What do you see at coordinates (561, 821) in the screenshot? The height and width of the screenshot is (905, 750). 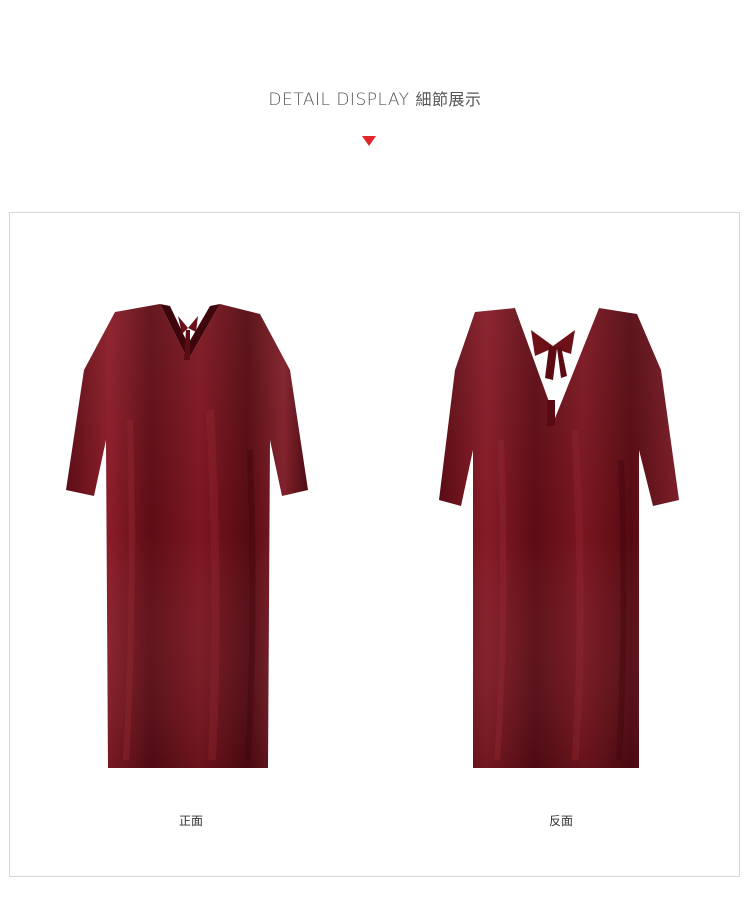 I see `back-caption: 反面` at bounding box center [561, 821].